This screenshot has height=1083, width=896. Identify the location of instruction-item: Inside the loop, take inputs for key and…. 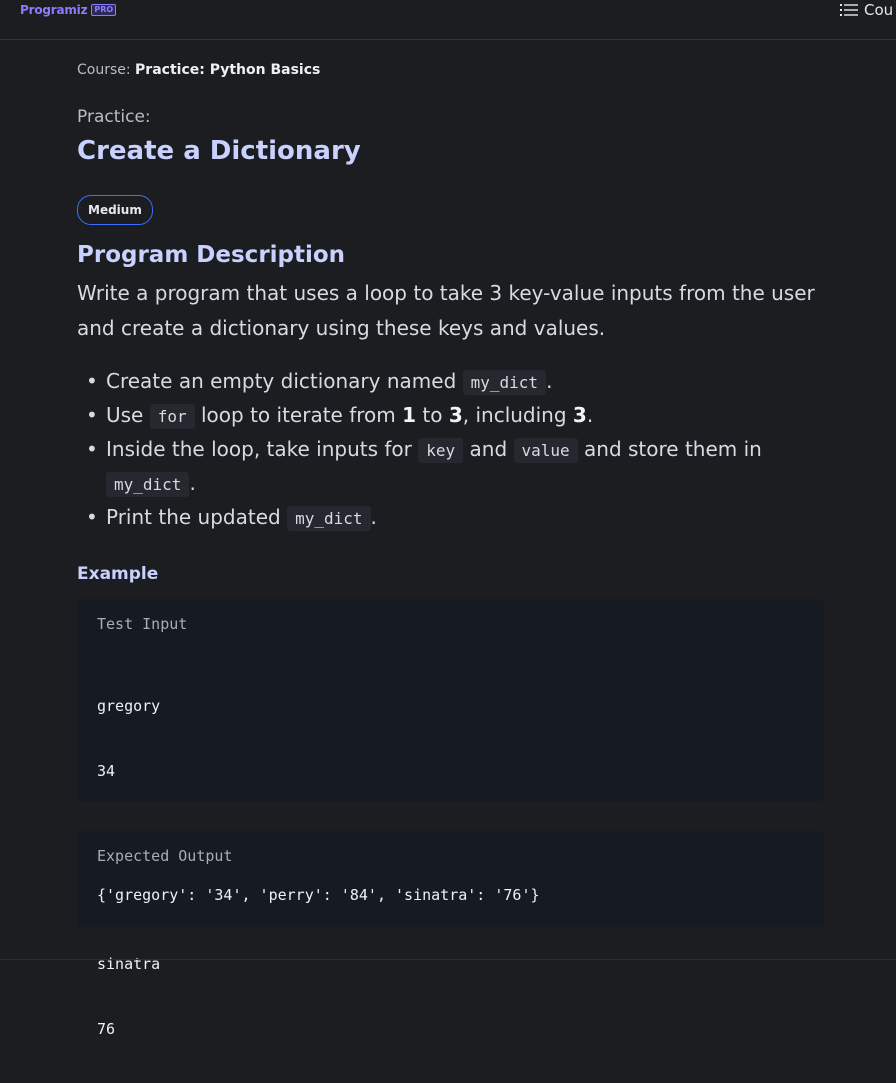
(461, 467).